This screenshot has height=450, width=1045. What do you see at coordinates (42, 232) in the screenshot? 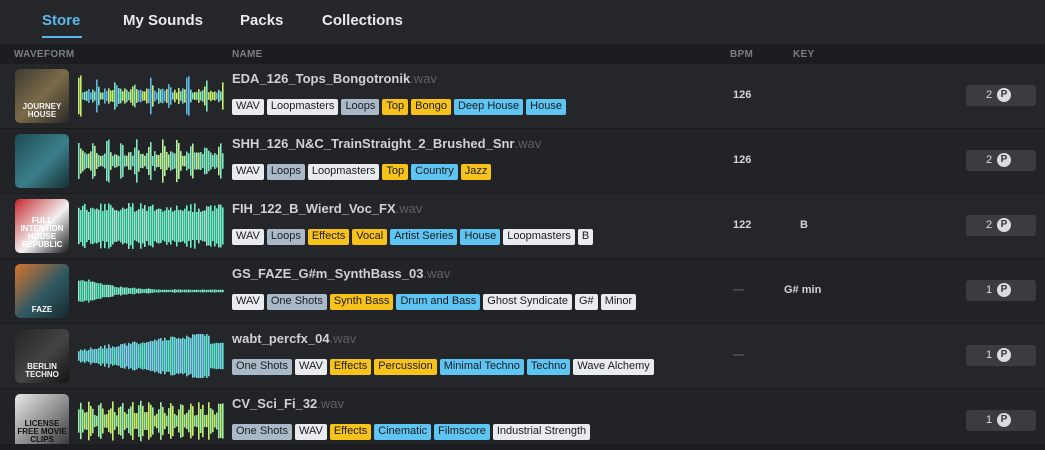
I see `pack-artwork-text: FULL INTENTION HOUSE REPUBLIC` at bounding box center [42, 232].